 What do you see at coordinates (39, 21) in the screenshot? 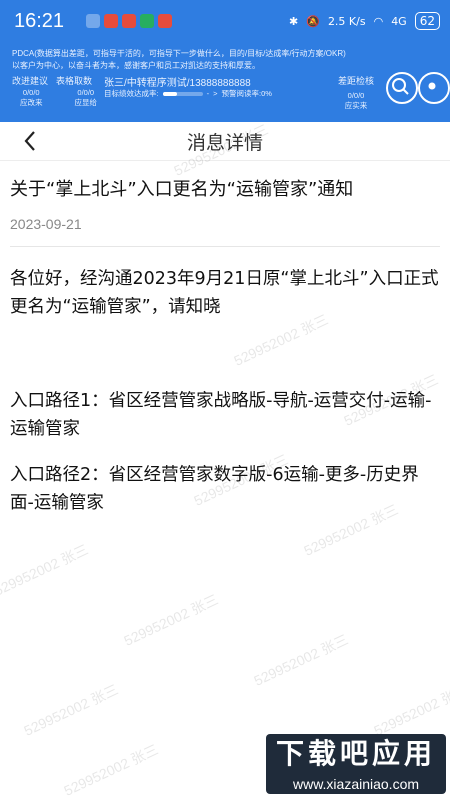
I see `status-time: 16:21` at bounding box center [39, 21].